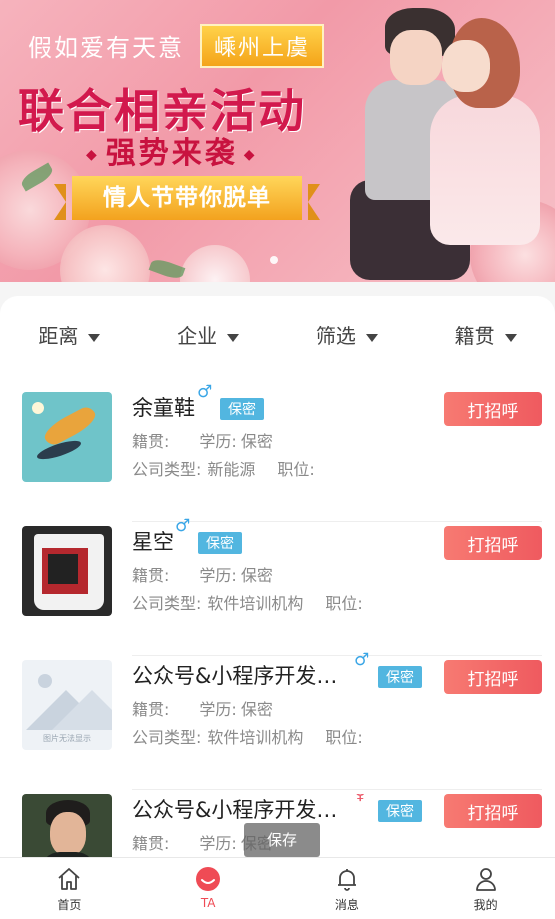  Describe the element at coordinates (485, 879) in the screenshot. I see `user-icon` at that location.